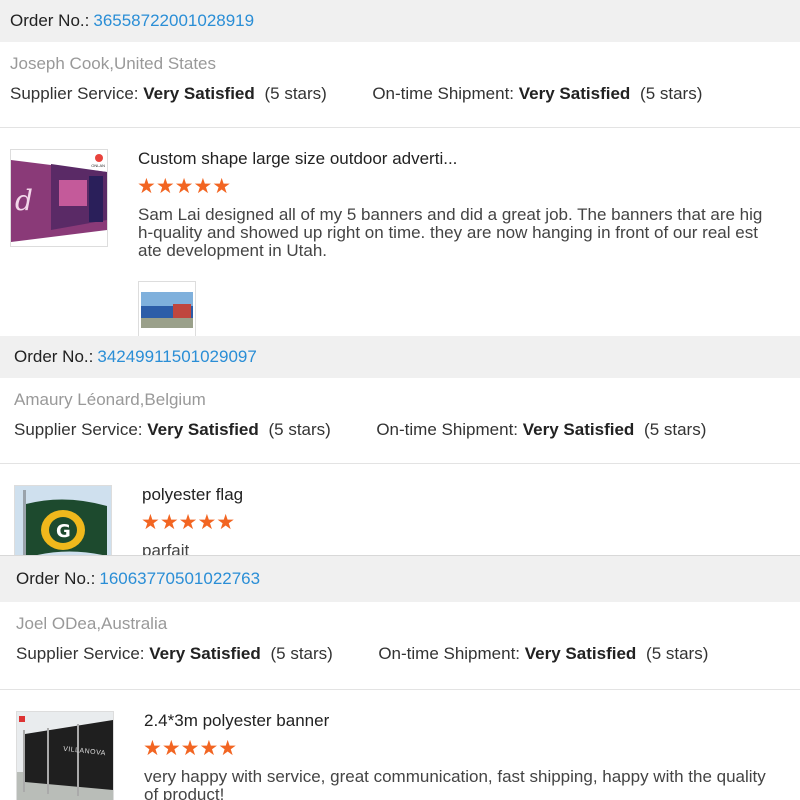  I want to click on order-number-link: 34249911501029097, so click(176, 357).